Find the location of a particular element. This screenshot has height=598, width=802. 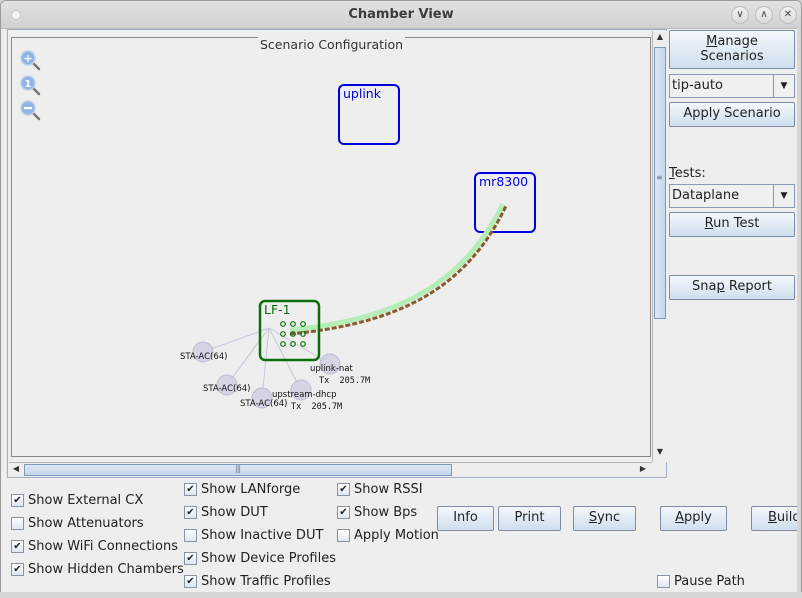

apply-scenario-button: Apply Scenario is located at coordinates (732, 114).